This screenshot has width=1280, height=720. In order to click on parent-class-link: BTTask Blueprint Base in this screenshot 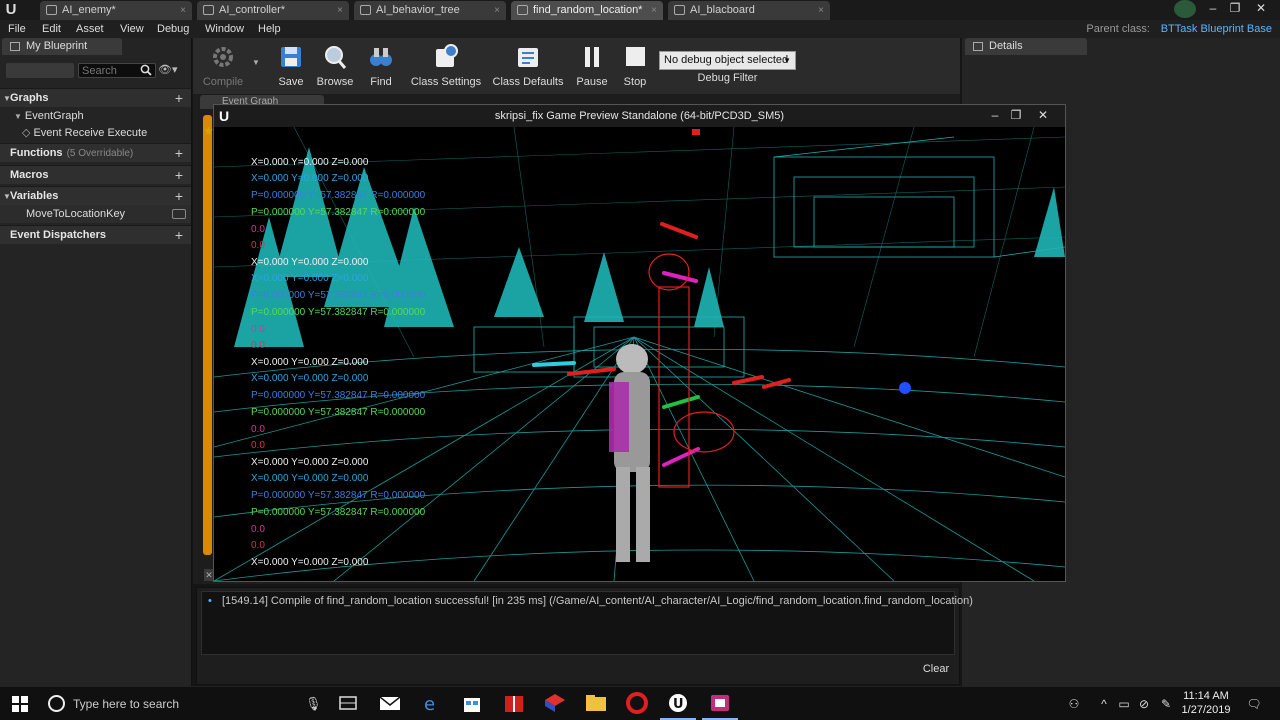, I will do `click(1216, 29)`.